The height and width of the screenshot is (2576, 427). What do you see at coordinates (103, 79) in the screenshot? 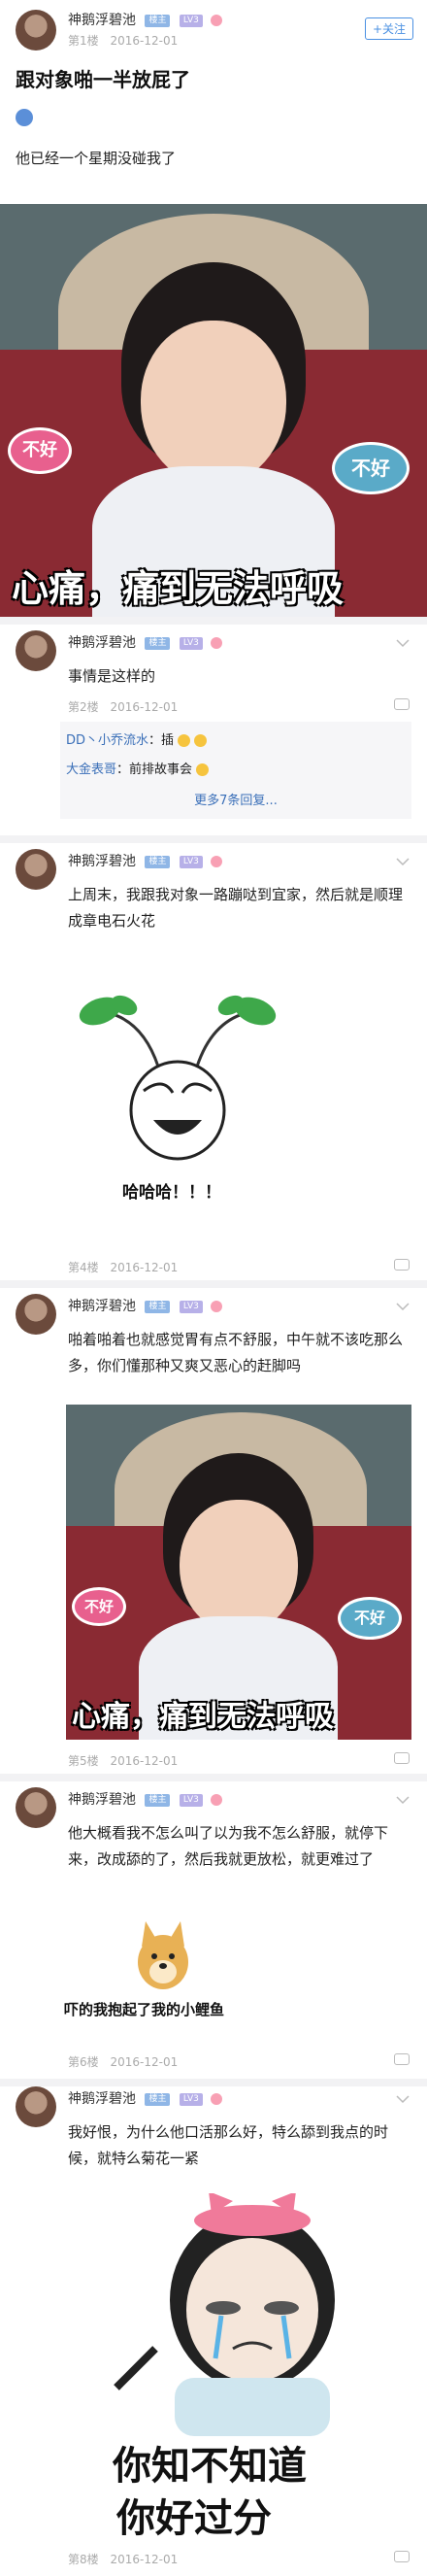
I see `thread-title: 跟对象啪一半放屁了` at bounding box center [103, 79].